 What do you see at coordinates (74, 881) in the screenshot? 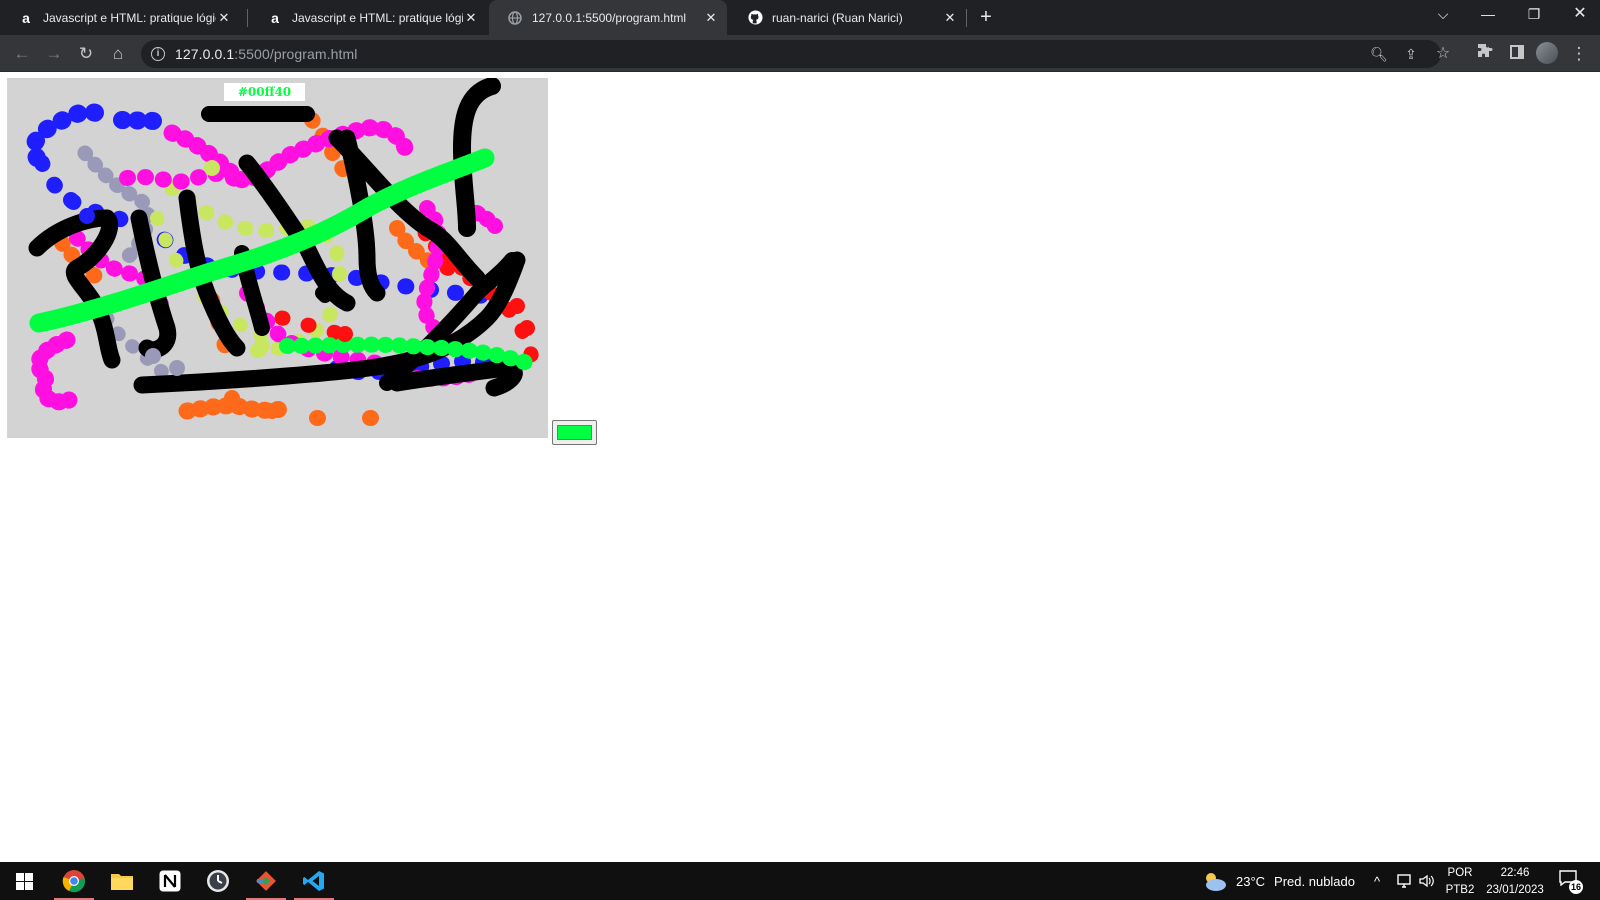
I see `chrome-icon` at bounding box center [74, 881].